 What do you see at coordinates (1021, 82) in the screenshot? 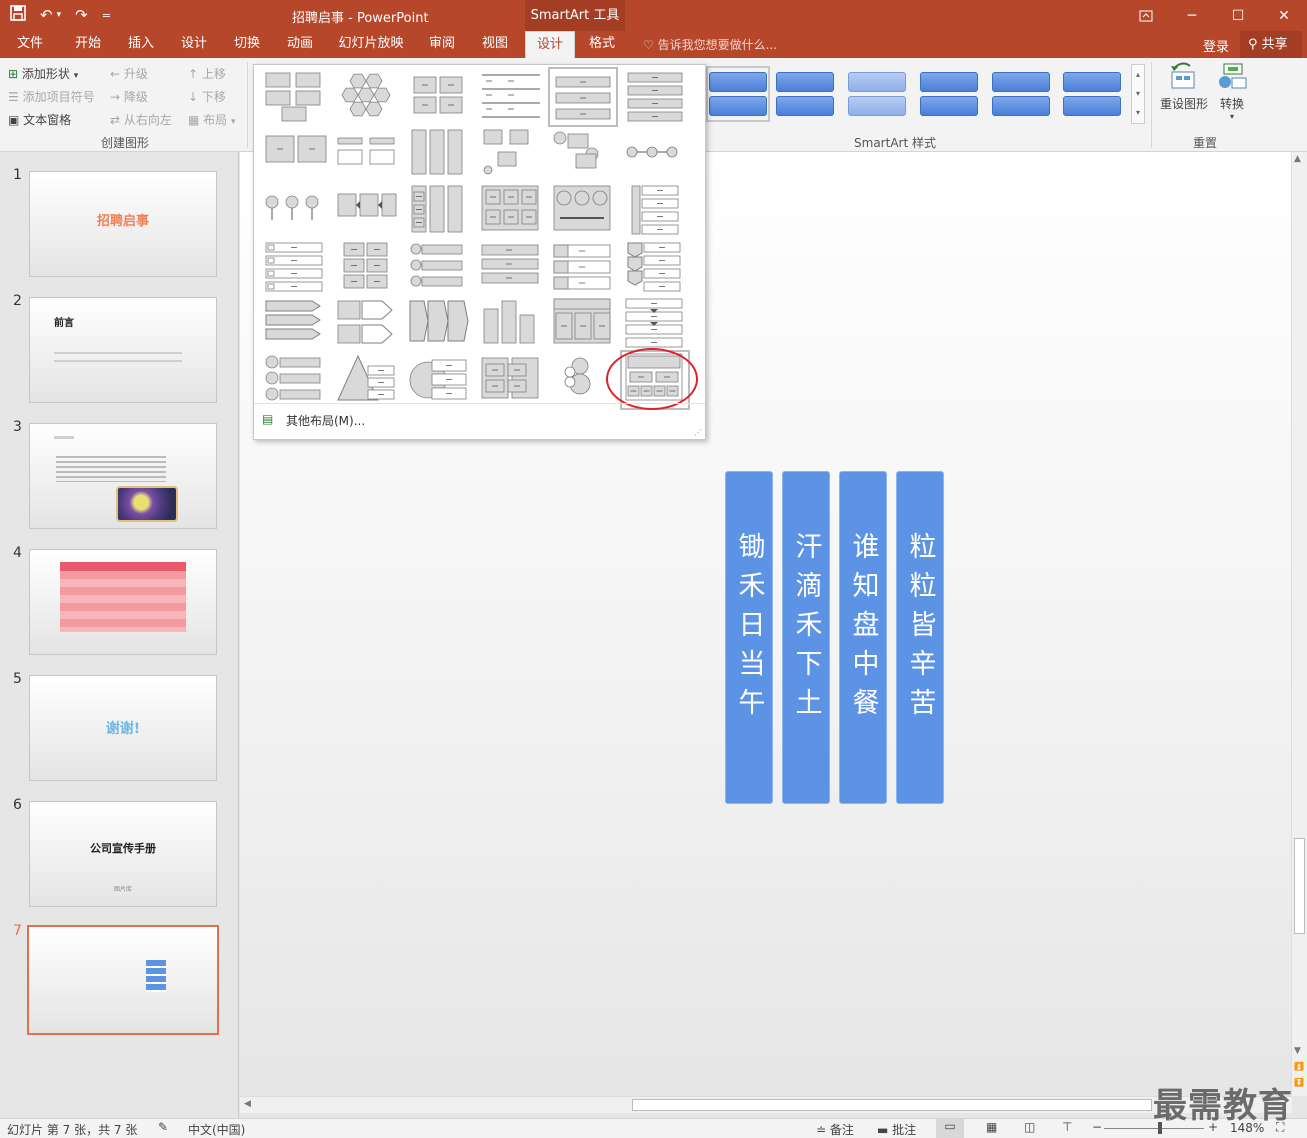
I see `smartart-style-5a` at bounding box center [1021, 82].